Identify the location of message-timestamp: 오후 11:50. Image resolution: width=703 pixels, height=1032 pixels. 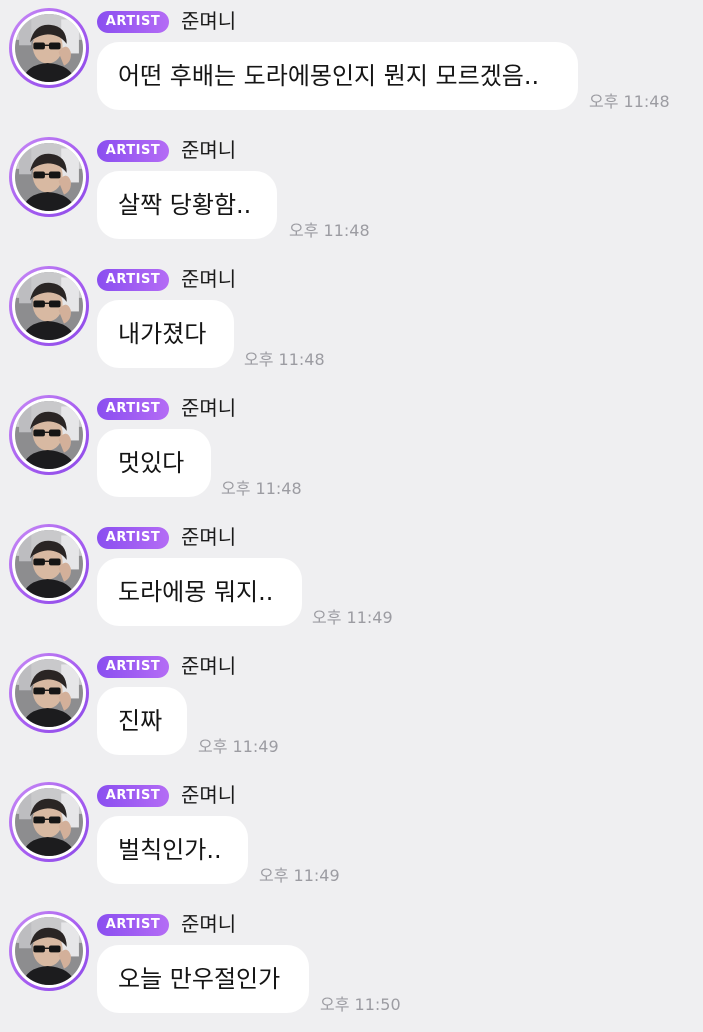
(360, 1004).